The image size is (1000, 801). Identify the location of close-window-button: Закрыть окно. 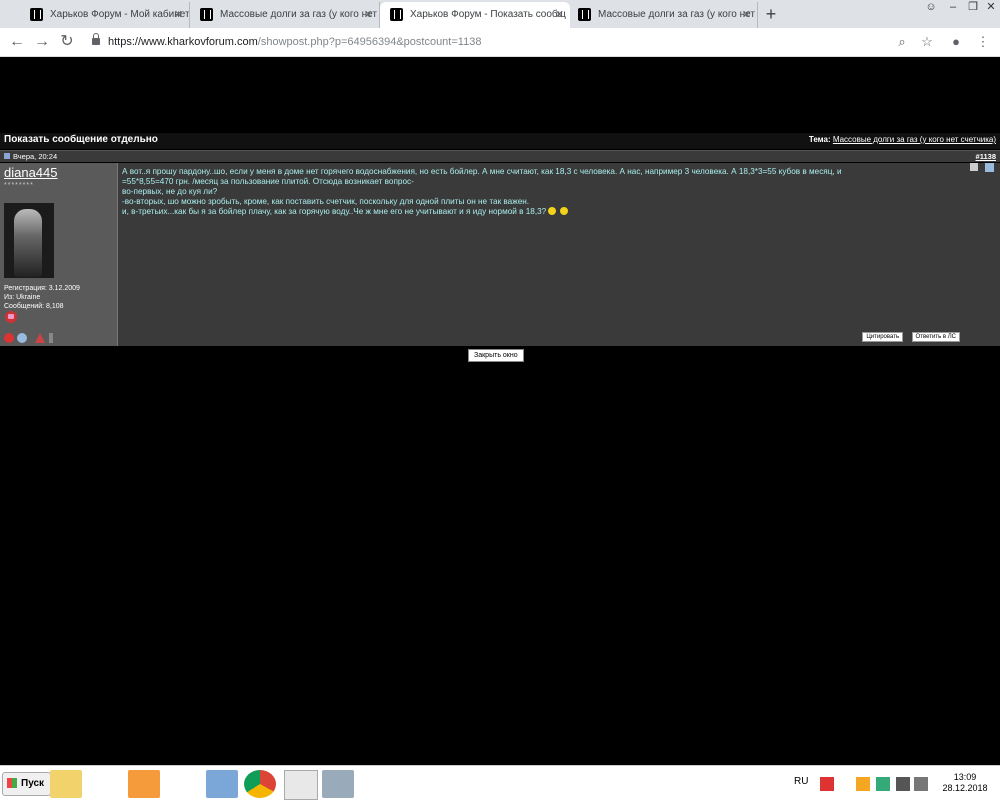
(496, 355).